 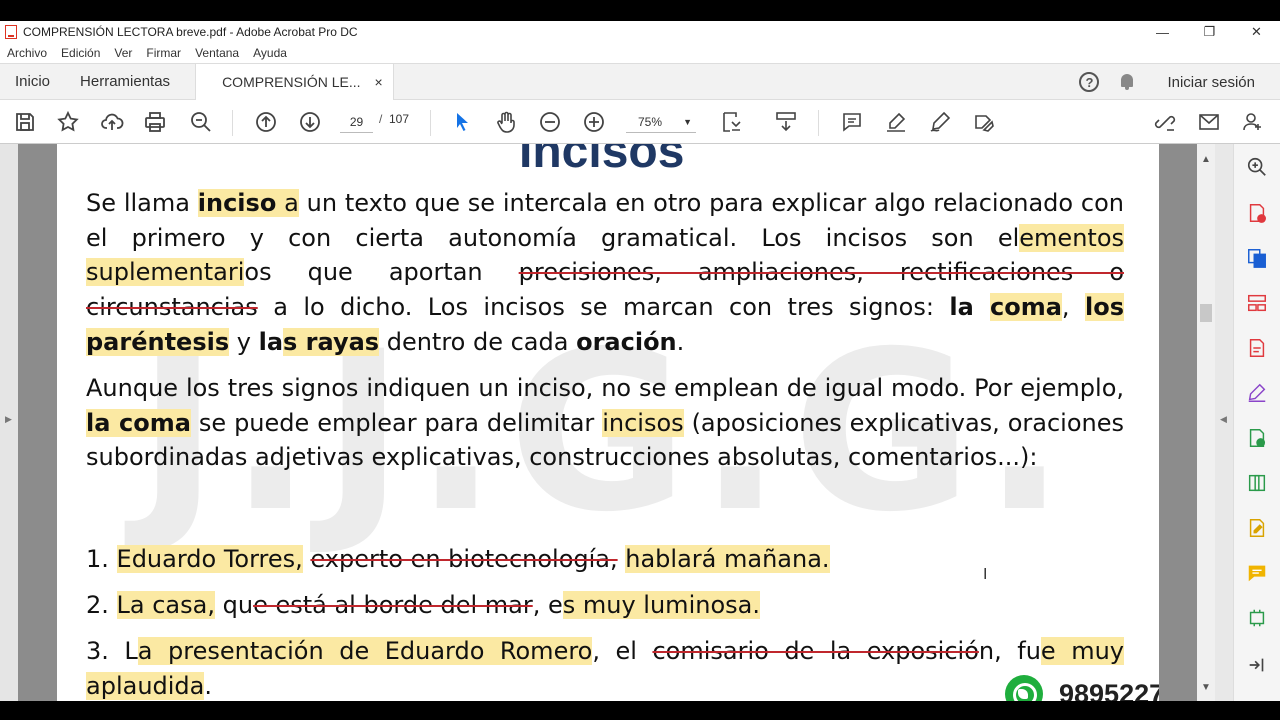 What do you see at coordinates (1206, 422) in the screenshot?
I see `vertical-scrollbar: ▲ ▼` at bounding box center [1206, 422].